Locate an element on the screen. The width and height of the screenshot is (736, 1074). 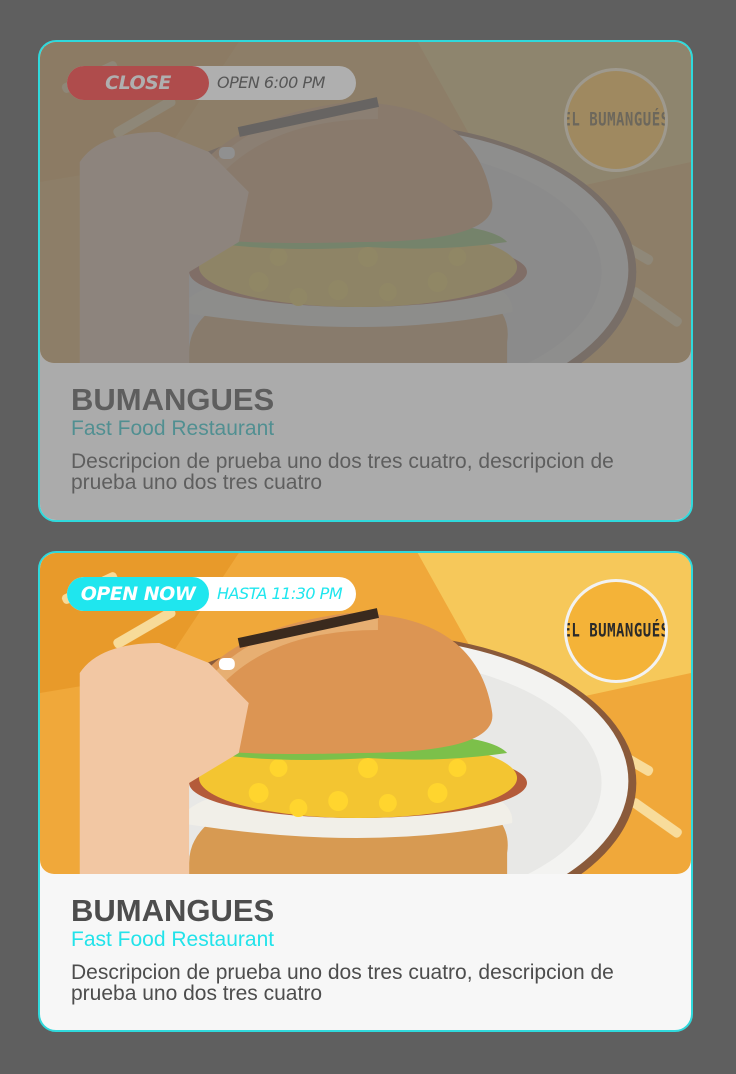
status-badge: CLOSE is located at coordinates (138, 83).